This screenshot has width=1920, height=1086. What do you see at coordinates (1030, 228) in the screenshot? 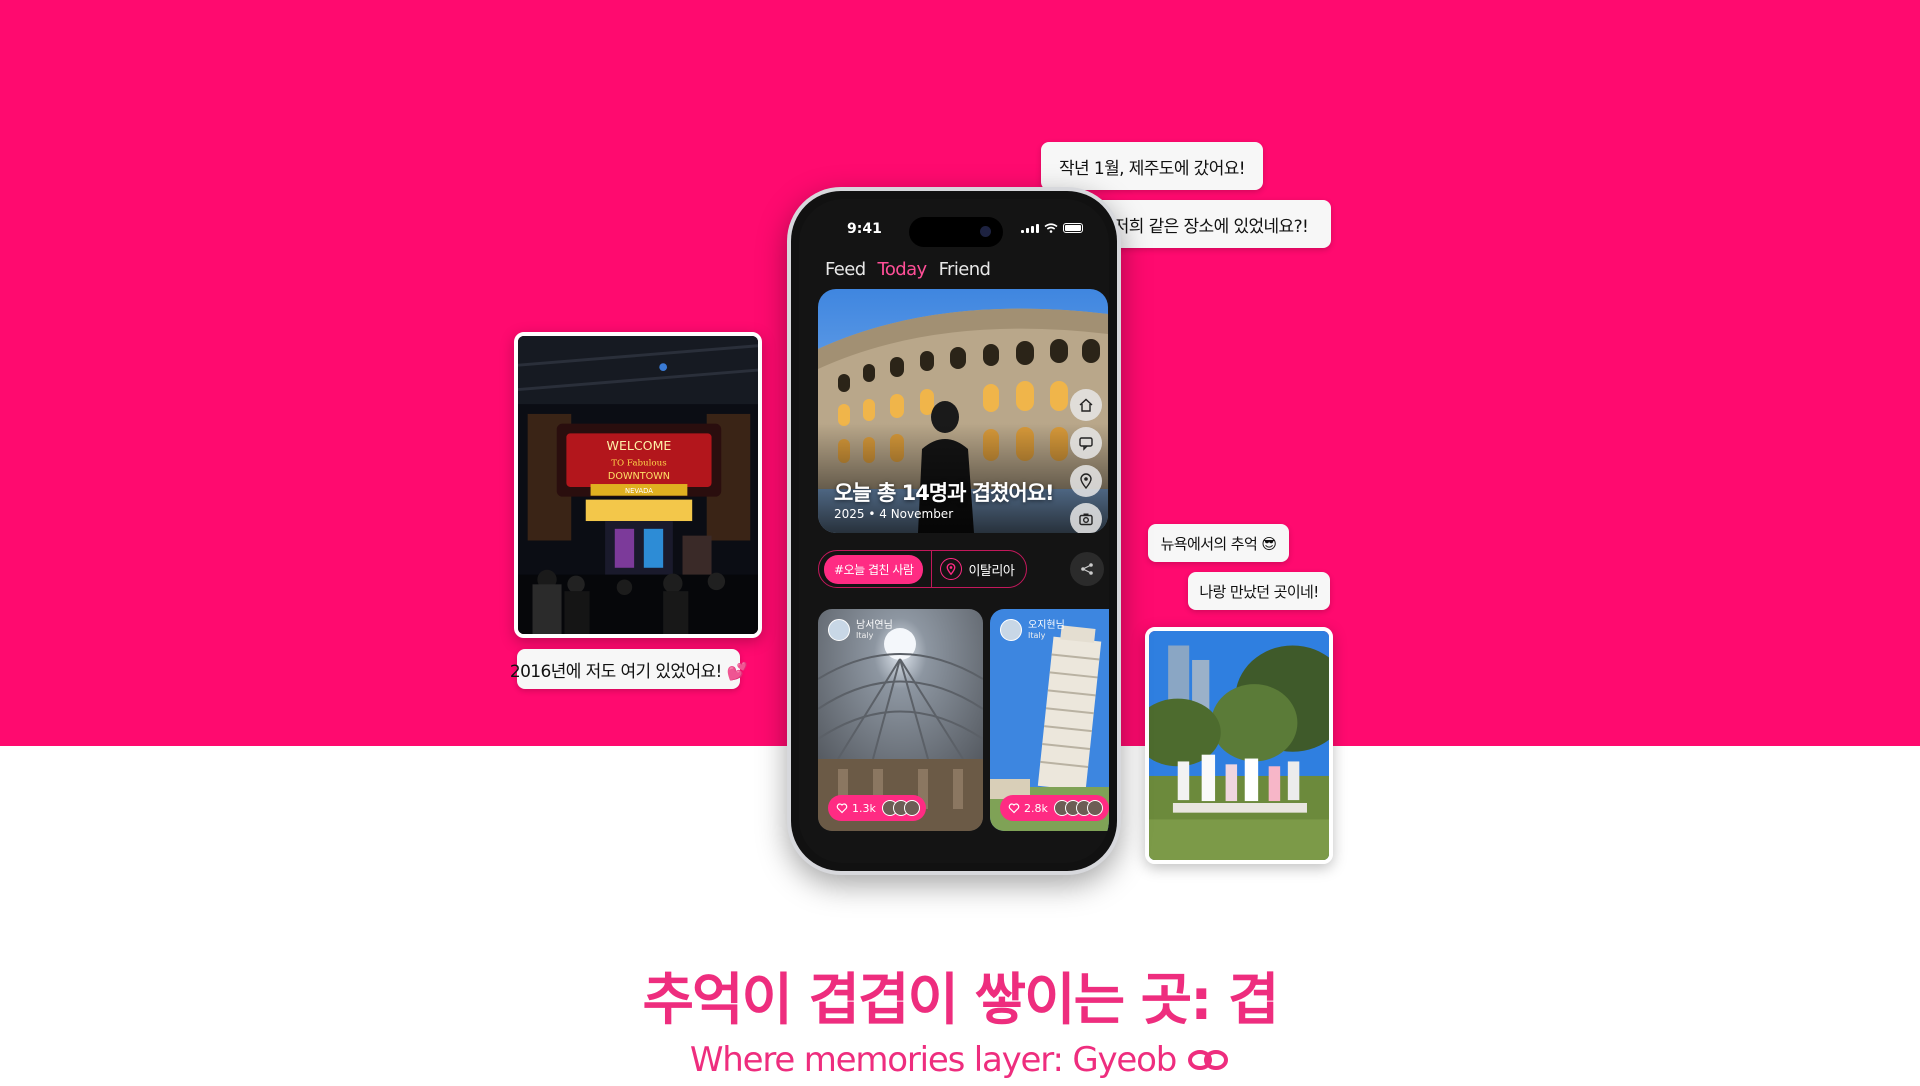
I see `cellular-signal-icon` at bounding box center [1030, 228].